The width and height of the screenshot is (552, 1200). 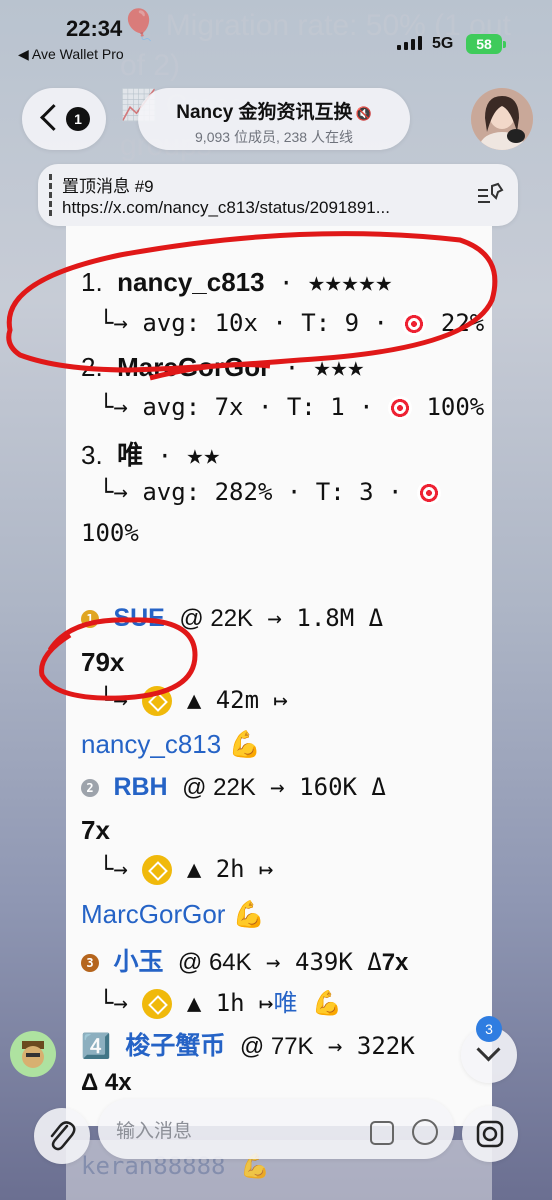 I want to click on call-meta: └→ ▲ 1h ↦唯 💪, so click(x=220, y=1004).